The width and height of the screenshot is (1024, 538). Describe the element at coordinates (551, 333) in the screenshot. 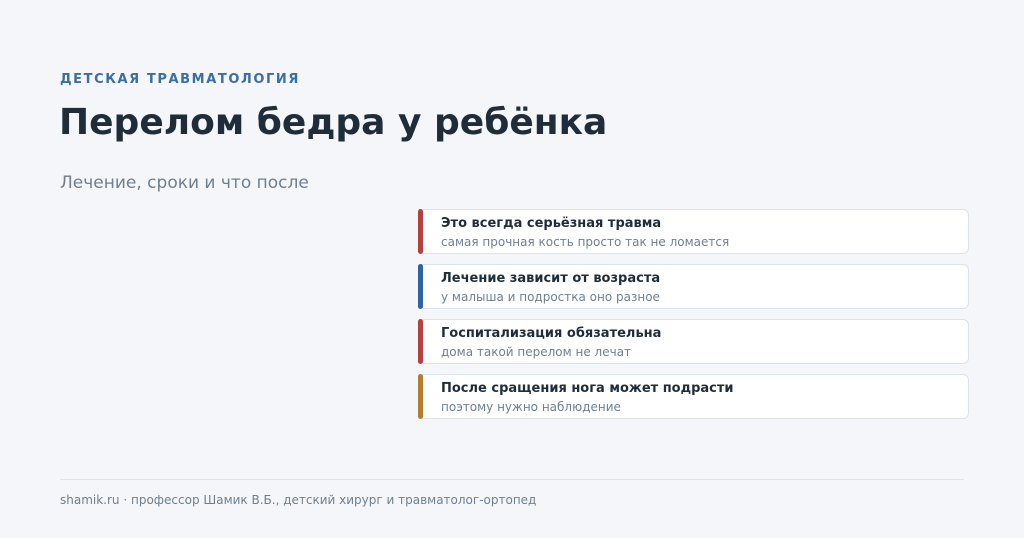

I see `key-point-title: Госпитализация обязательна` at that location.